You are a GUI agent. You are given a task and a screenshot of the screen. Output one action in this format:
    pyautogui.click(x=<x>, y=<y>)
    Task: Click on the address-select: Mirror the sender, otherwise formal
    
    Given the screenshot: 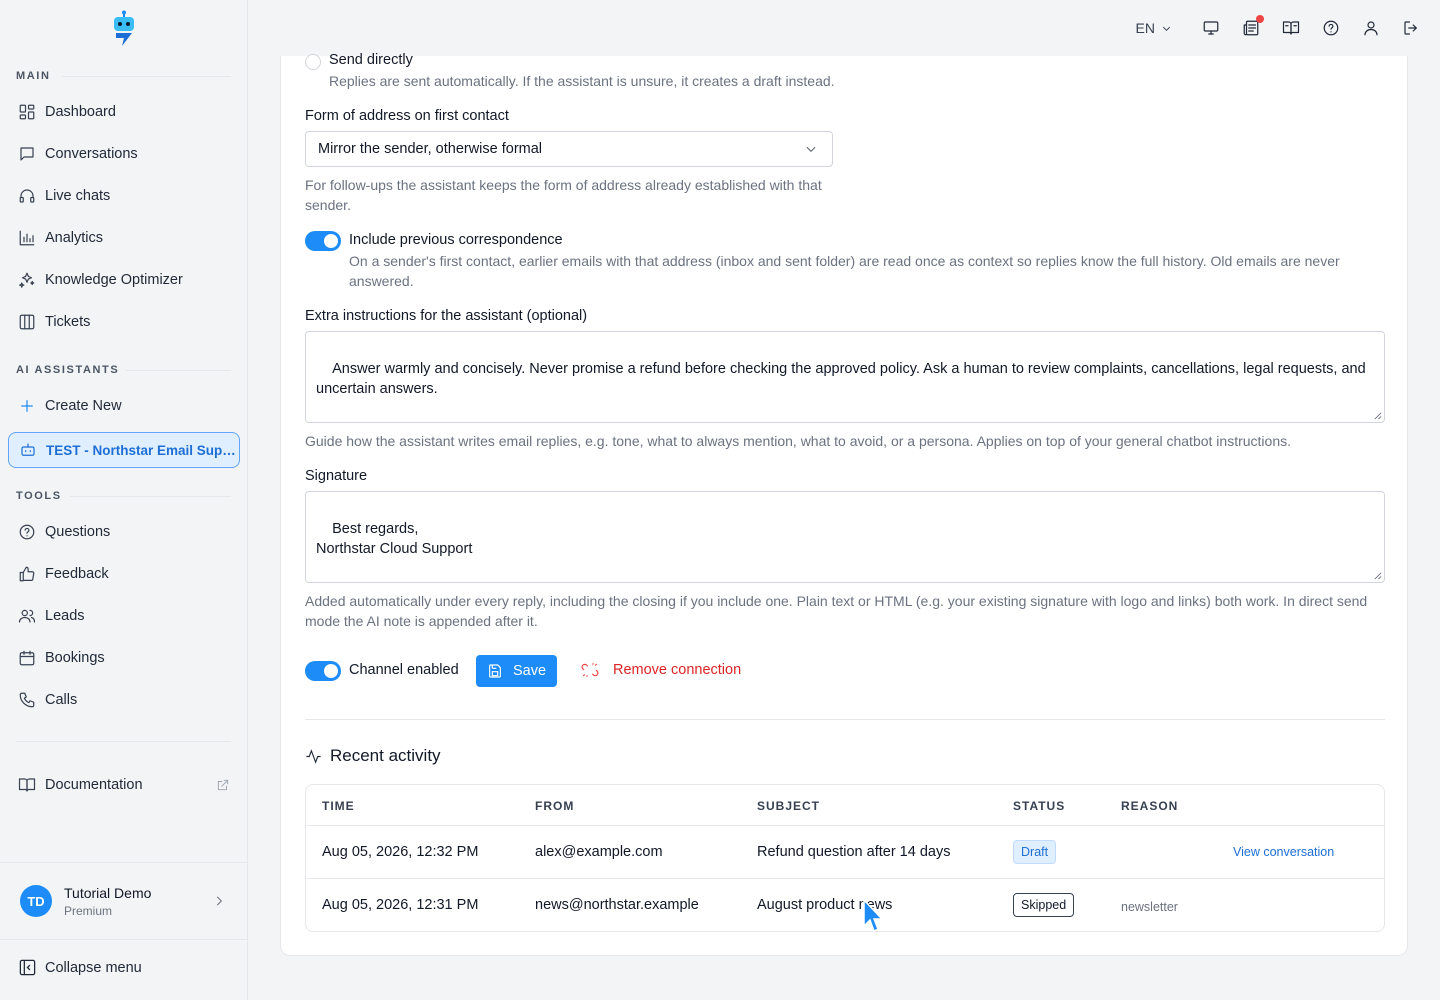 What is the action you would take?
    pyautogui.click(x=569, y=149)
    